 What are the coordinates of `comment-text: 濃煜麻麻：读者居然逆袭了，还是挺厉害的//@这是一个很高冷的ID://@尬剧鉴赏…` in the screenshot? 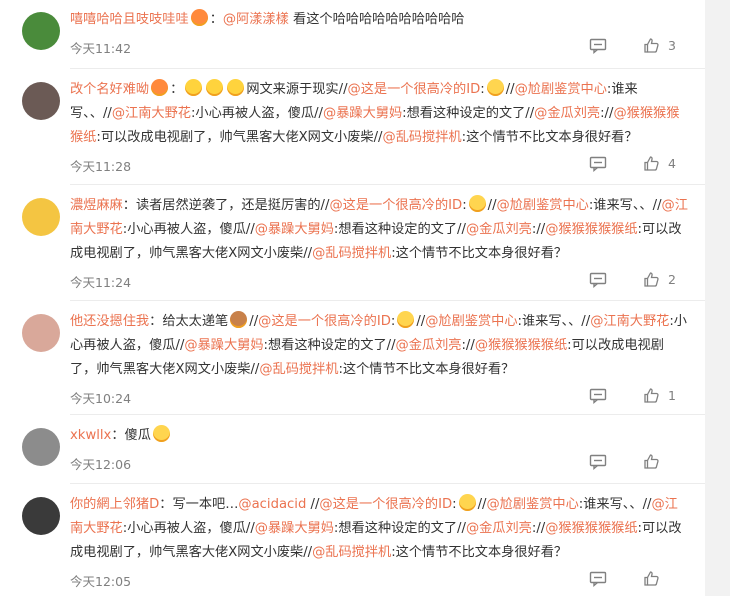 It's located at (380, 230).